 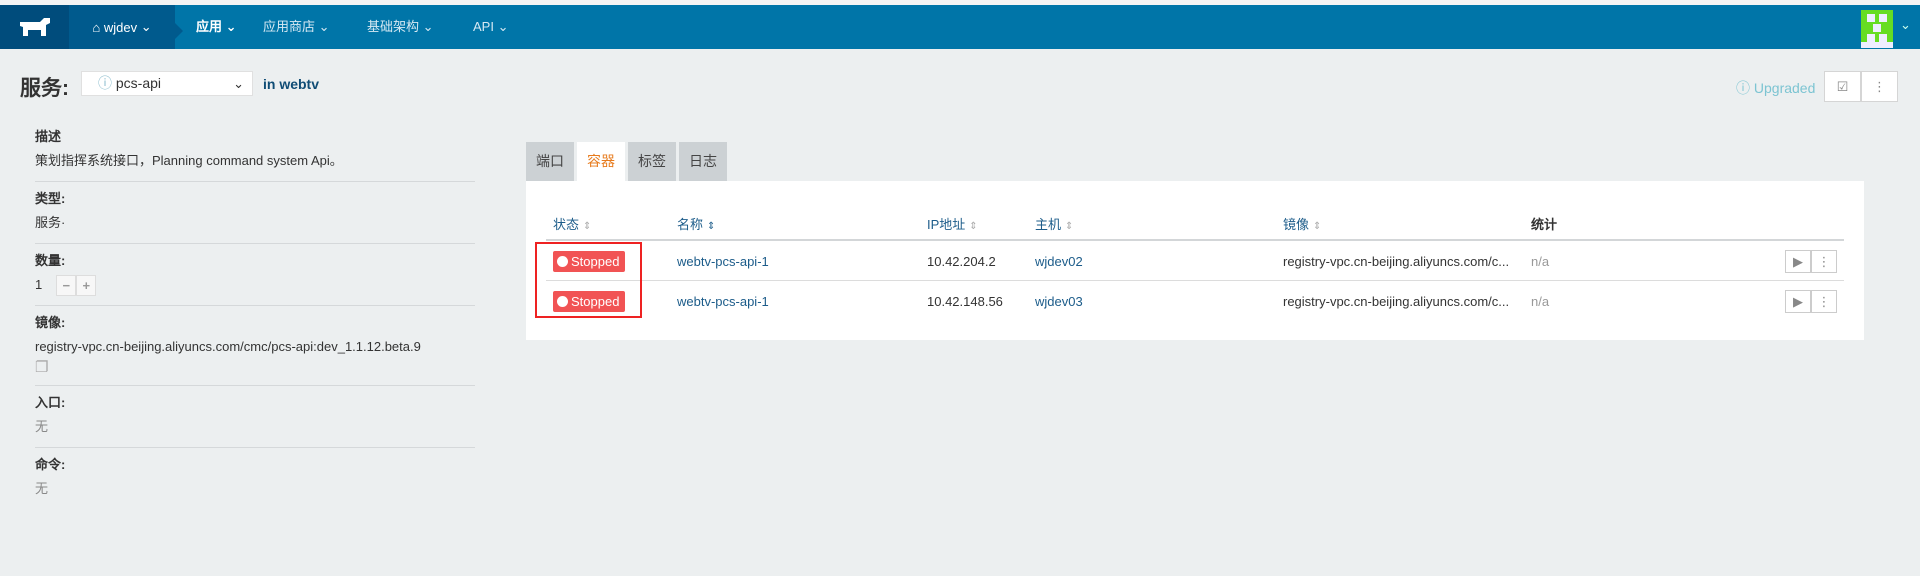 I want to click on host-link: wjdev02, so click(x=1059, y=261).